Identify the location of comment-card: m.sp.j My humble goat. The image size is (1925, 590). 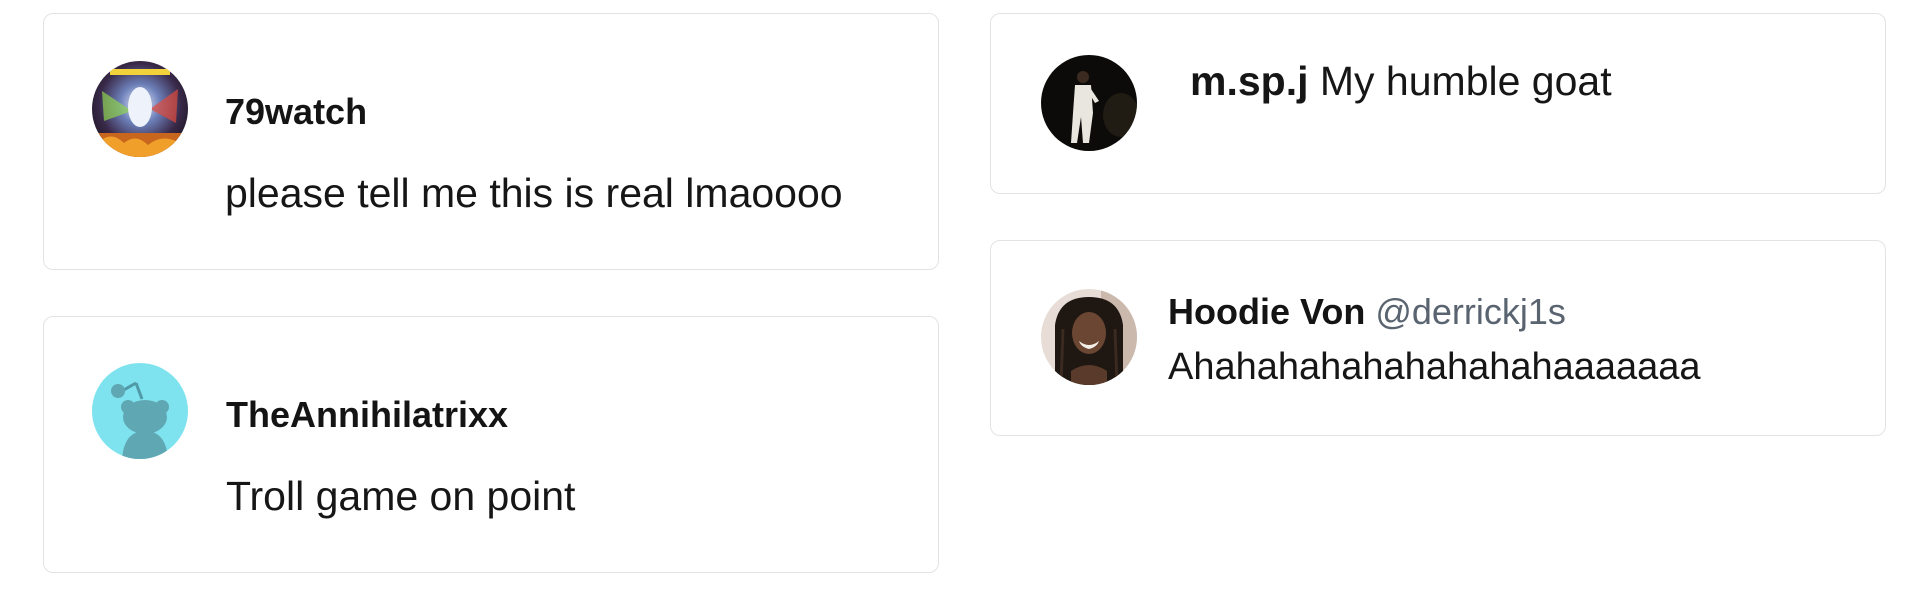
(1438, 103).